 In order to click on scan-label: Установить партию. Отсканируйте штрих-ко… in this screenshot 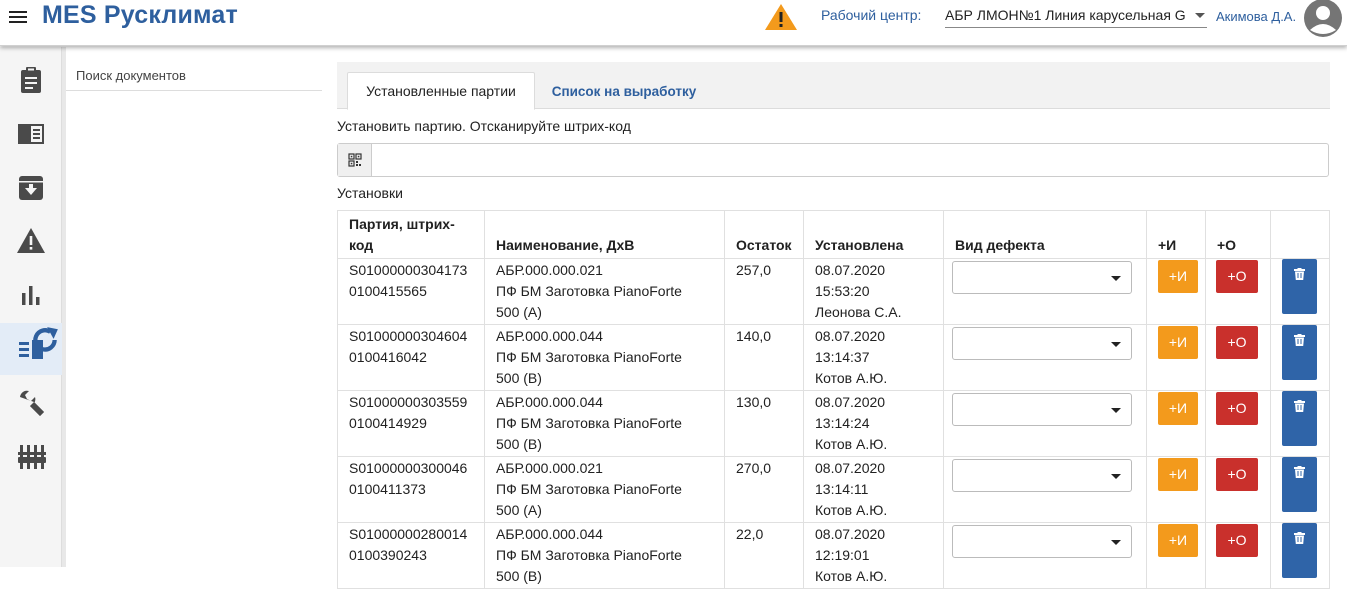, I will do `click(484, 126)`.